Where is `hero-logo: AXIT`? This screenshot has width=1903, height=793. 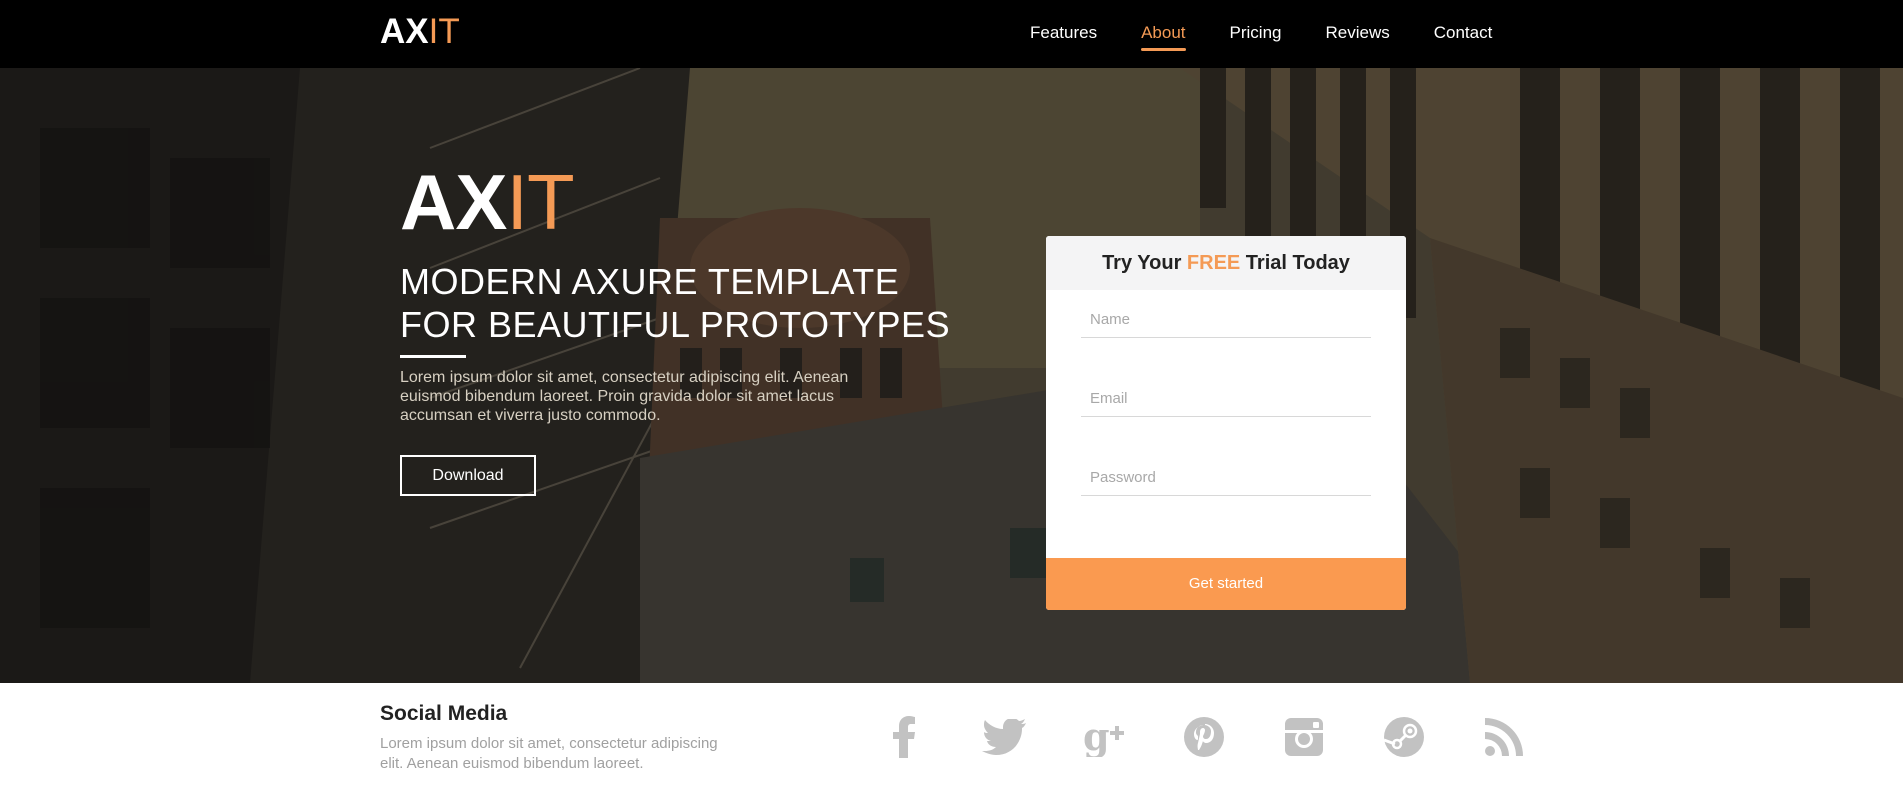
hero-logo: AXIT is located at coordinates (487, 202).